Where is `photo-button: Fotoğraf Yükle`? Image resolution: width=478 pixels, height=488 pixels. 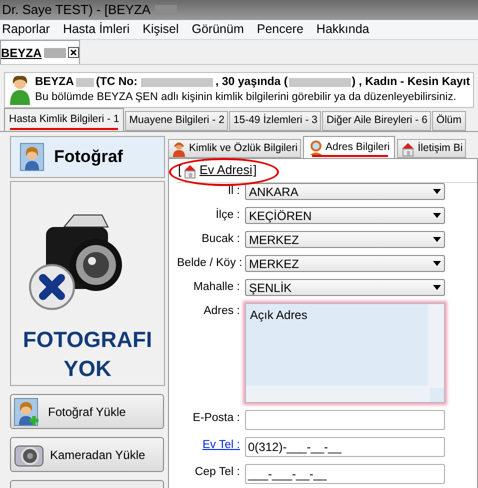
photo-button: Fotoğraf Yükle is located at coordinates (87, 411).